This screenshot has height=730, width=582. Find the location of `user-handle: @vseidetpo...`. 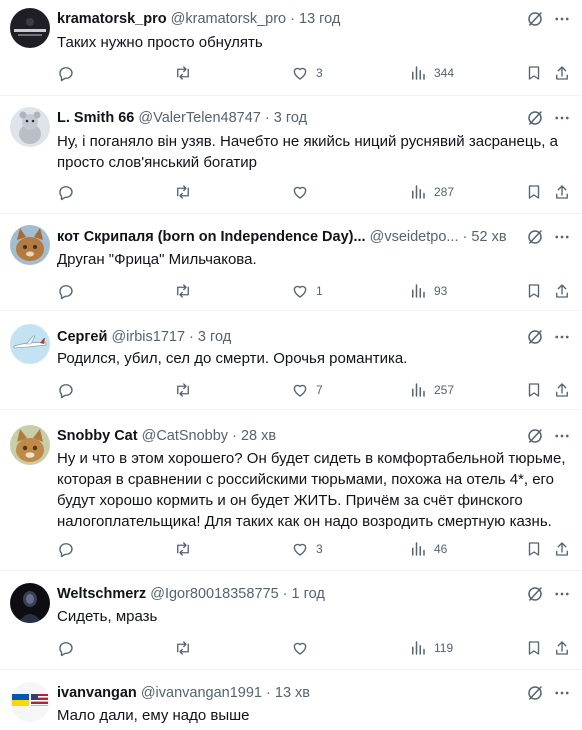

user-handle: @vseidetpo... is located at coordinates (414, 237).